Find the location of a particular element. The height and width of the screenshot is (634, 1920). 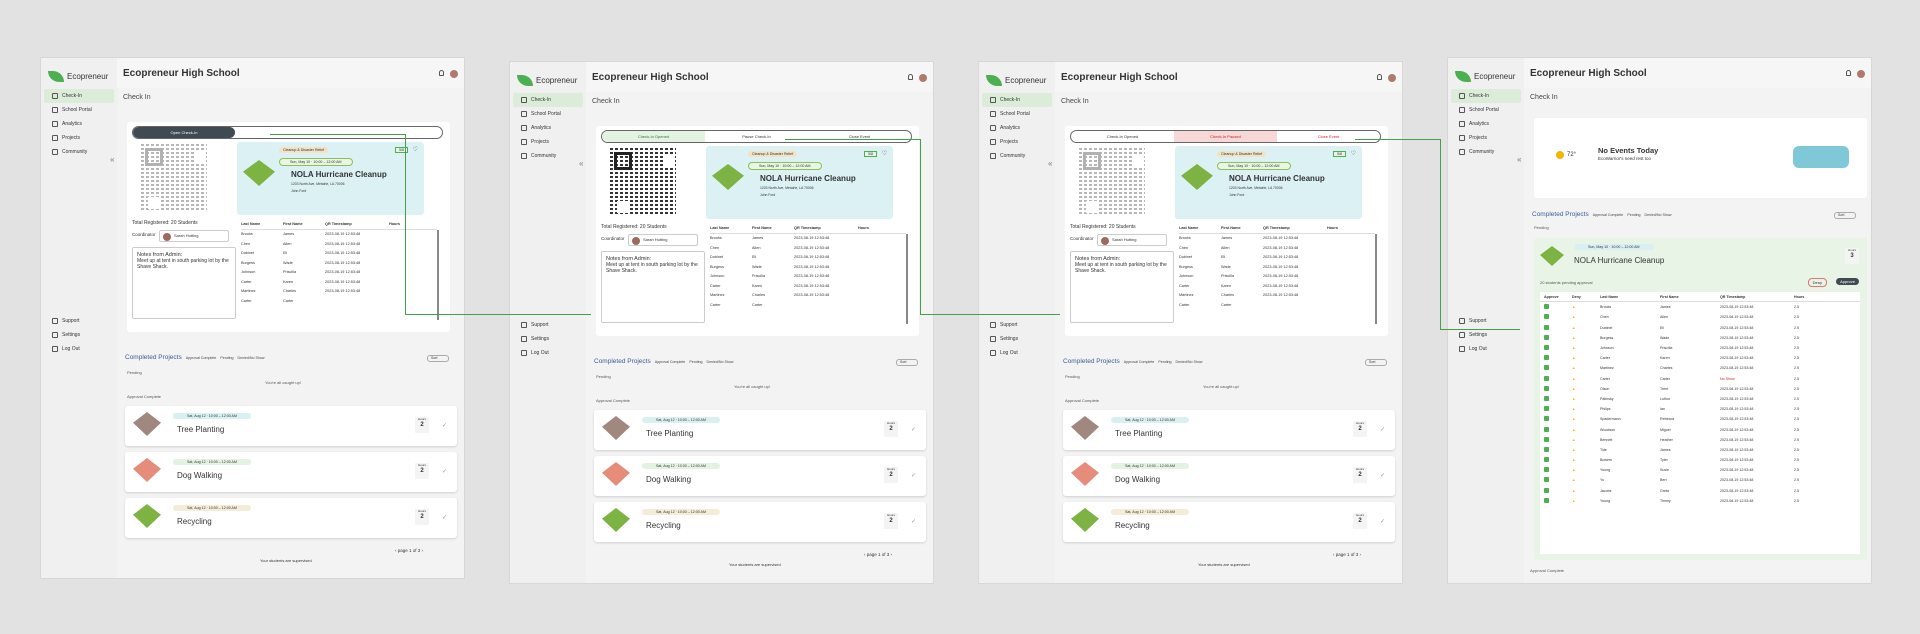

approve-all-button: Approve is located at coordinates (1847, 281).